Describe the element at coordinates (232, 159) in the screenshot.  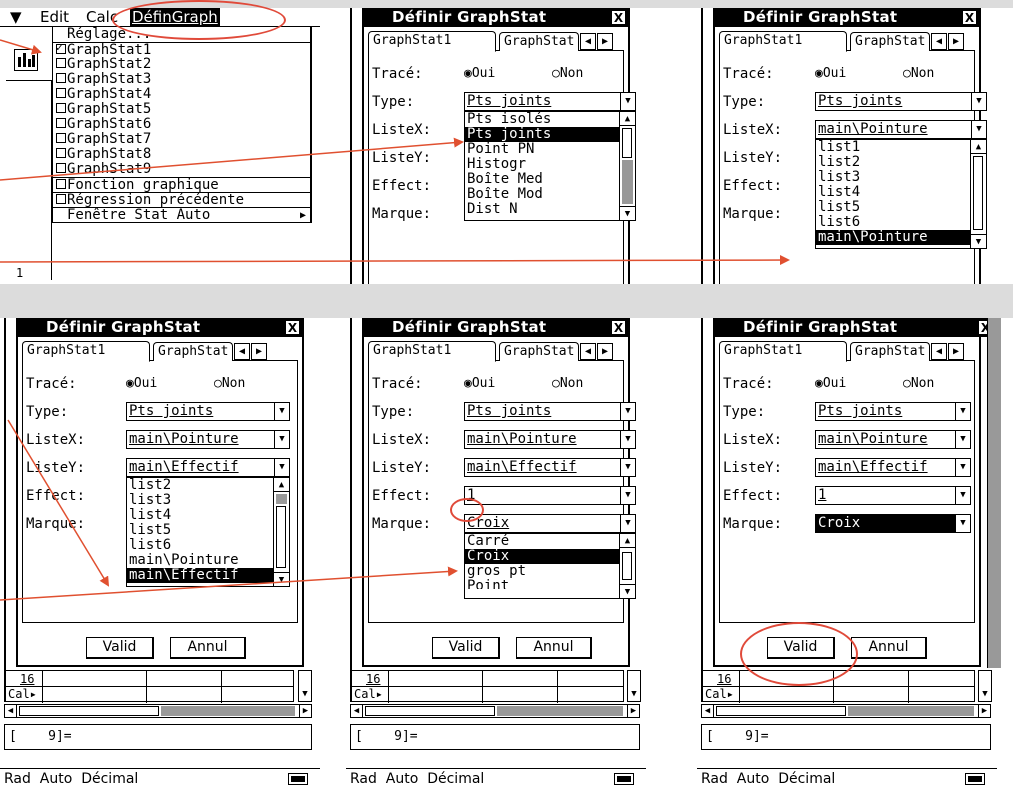
I see `arrow-to-type-list` at that location.